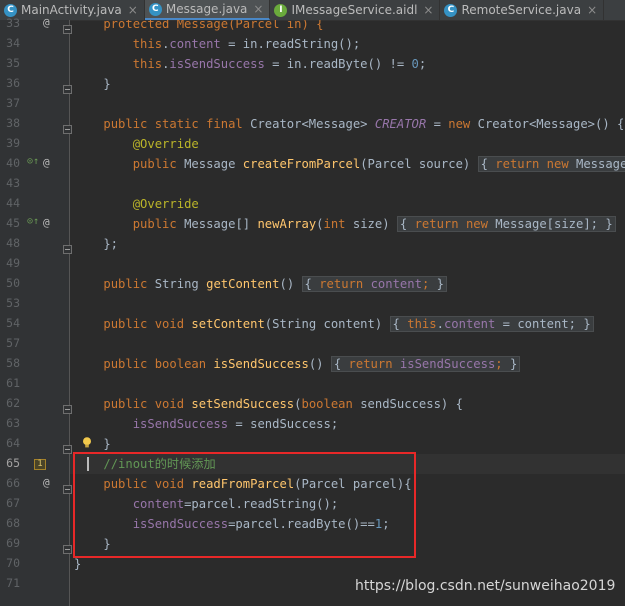  Describe the element at coordinates (13, 283) in the screenshot. I see `line-number: 50` at that location.